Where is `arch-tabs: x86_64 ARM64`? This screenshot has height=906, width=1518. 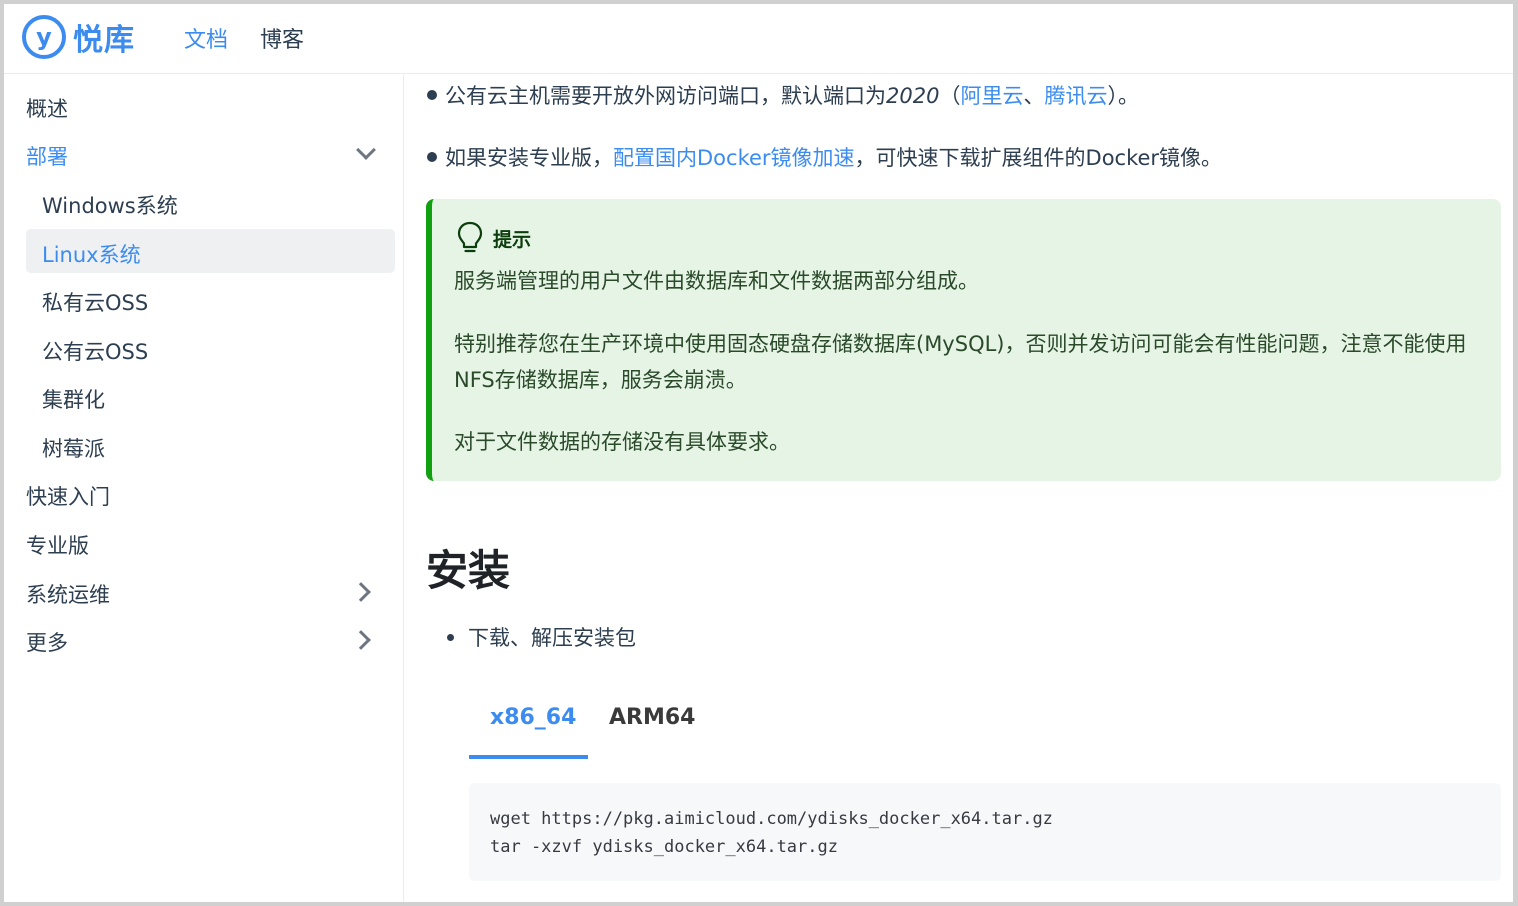 arch-tabs: x86_64 ARM64 is located at coordinates (619, 724).